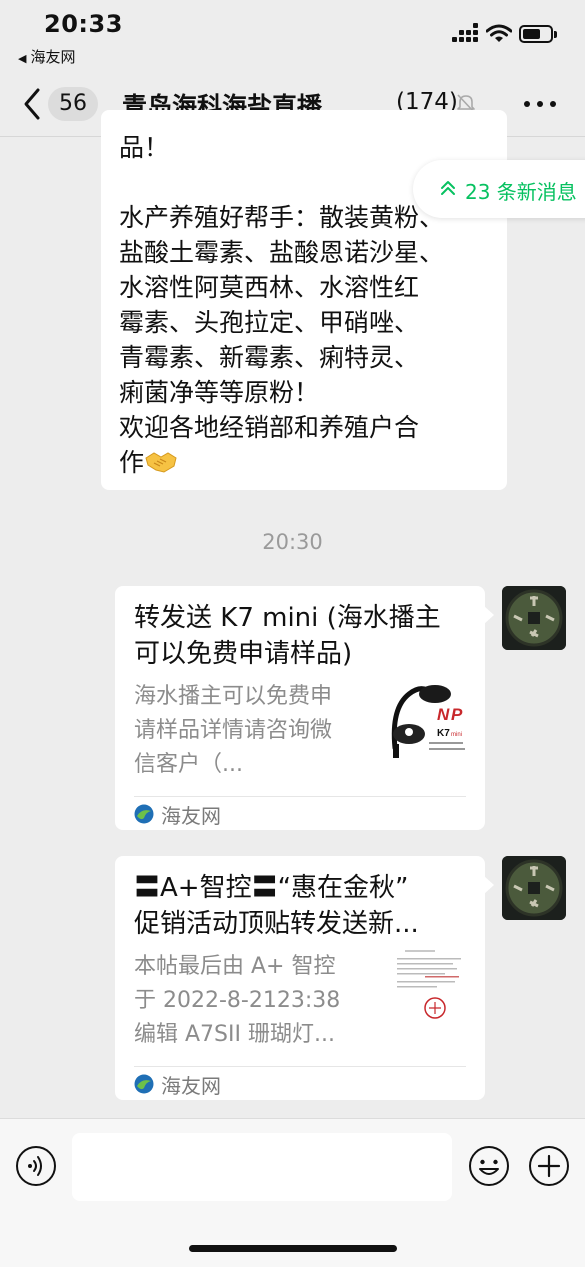 The image size is (585, 1267). What do you see at coordinates (426, 992) in the screenshot?
I see `card-thumbnail-document-image` at bounding box center [426, 992].